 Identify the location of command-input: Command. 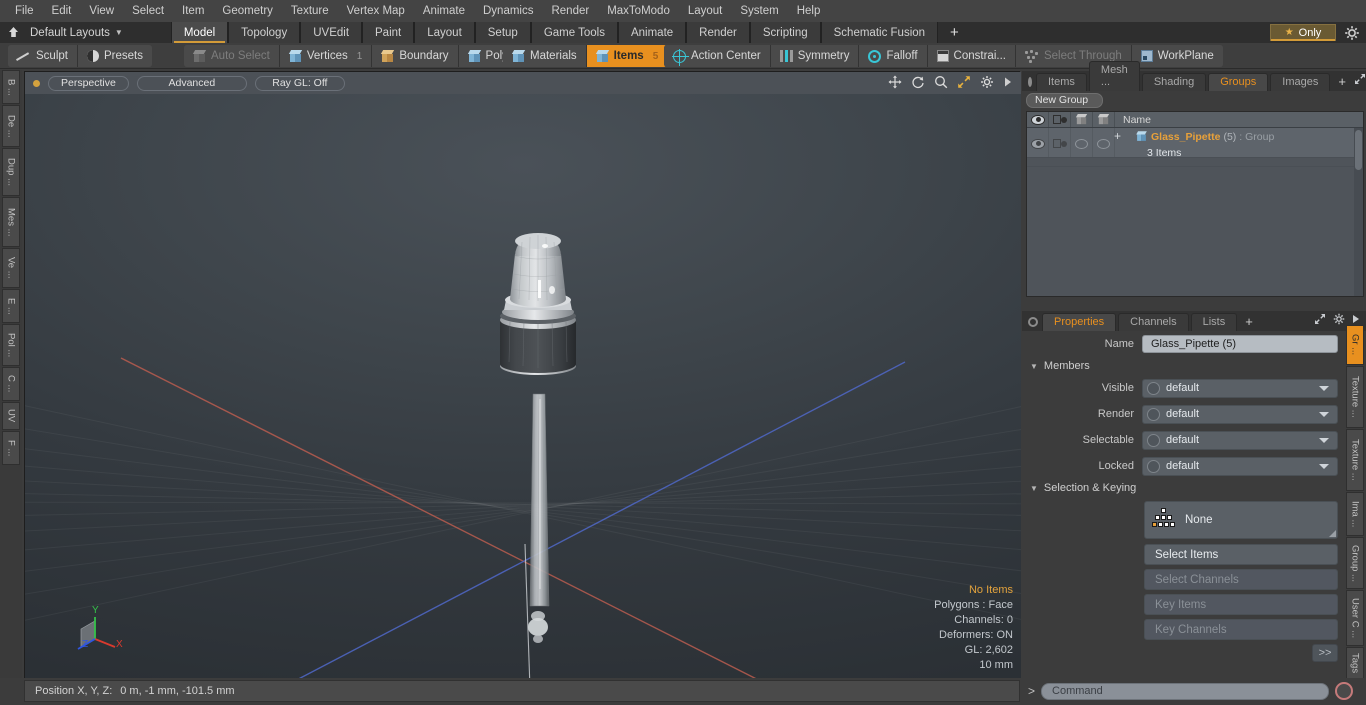
(1185, 691).